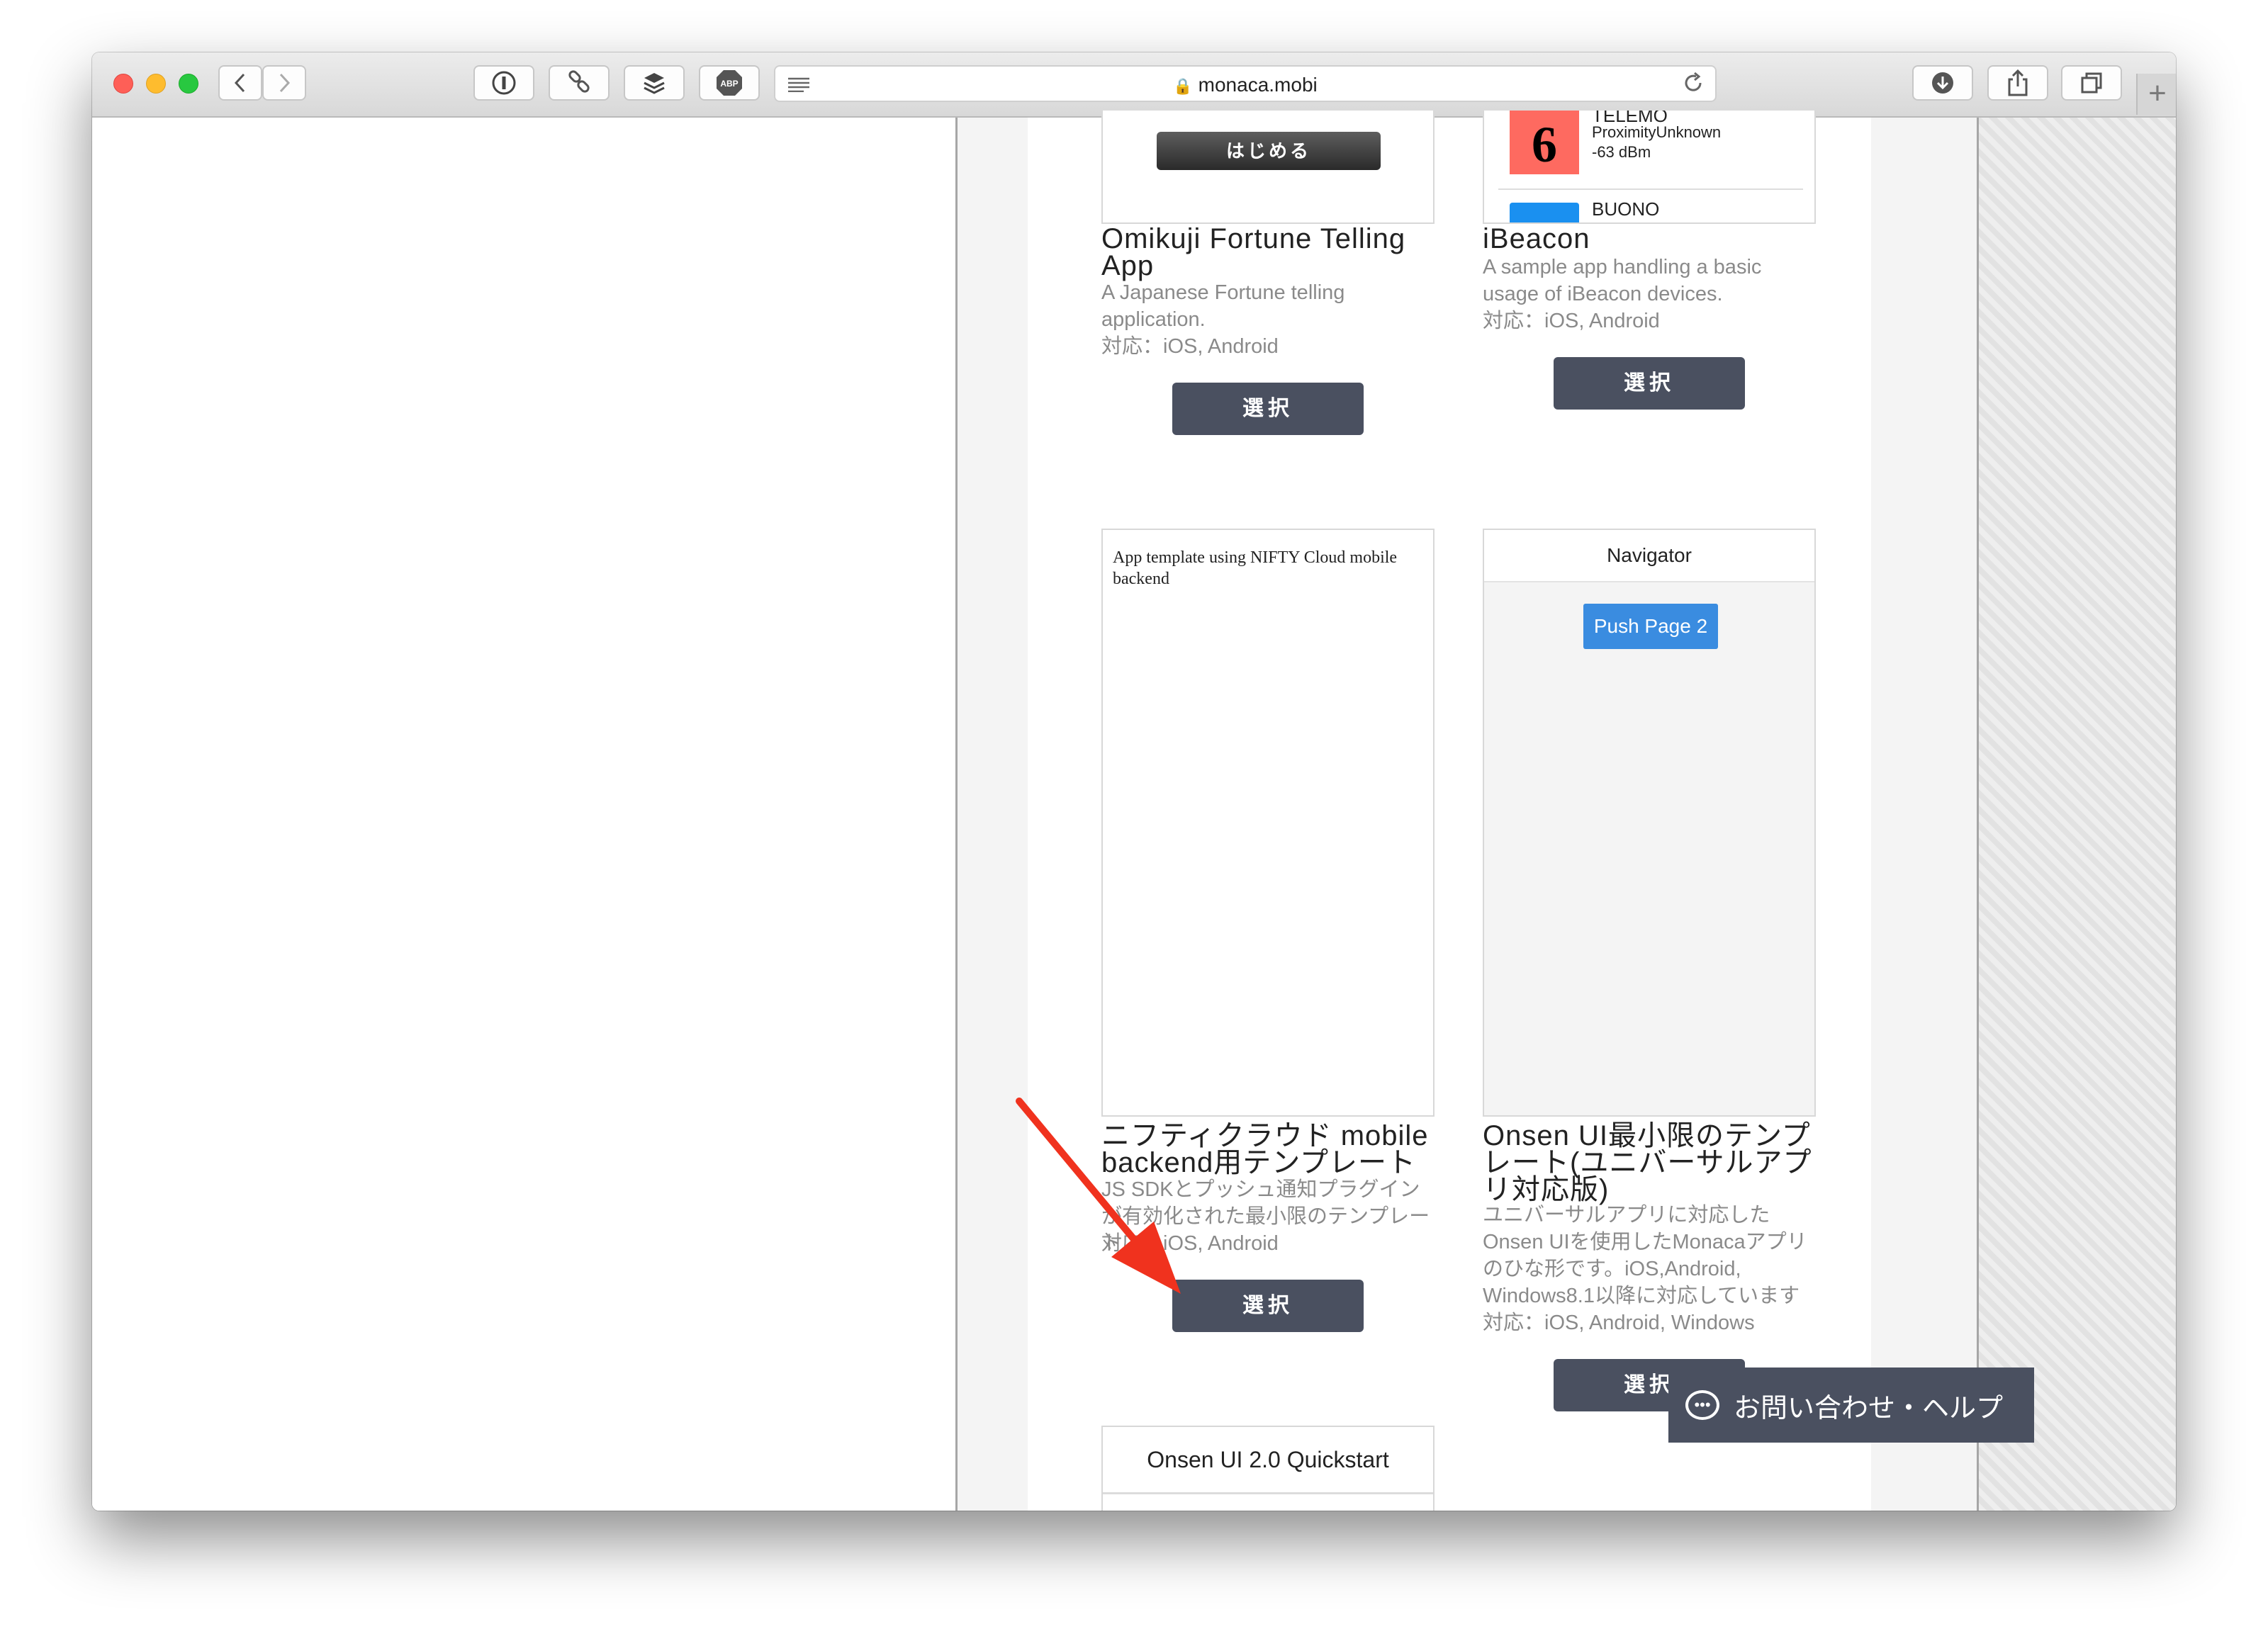  I want to click on red-arrow-annotation, so click(1098, 1196).